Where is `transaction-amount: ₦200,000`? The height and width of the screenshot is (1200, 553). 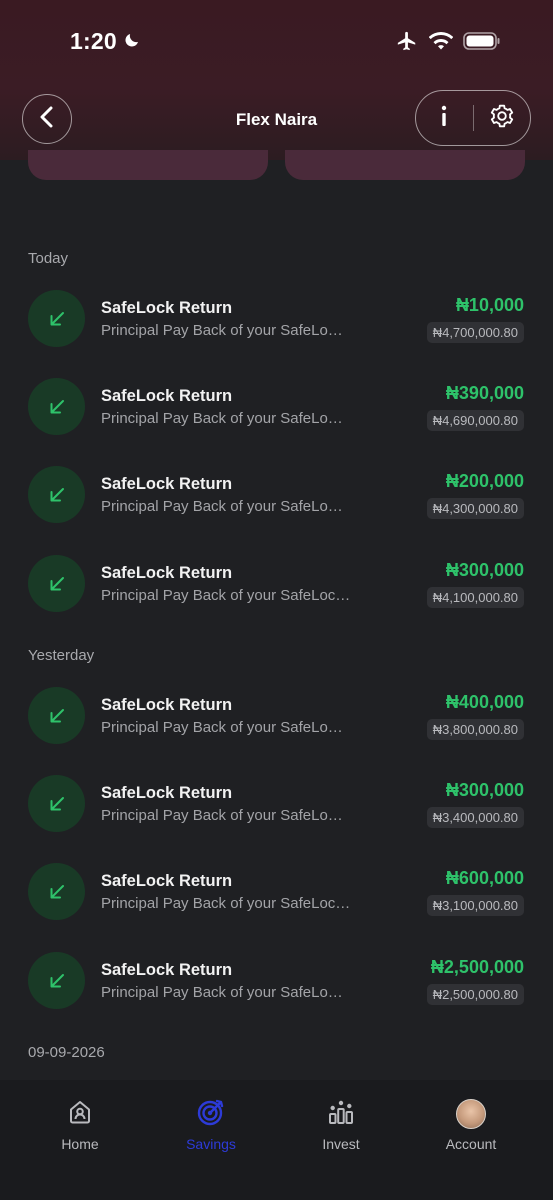
transaction-amount: ₦200,000 is located at coordinates (484, 481).